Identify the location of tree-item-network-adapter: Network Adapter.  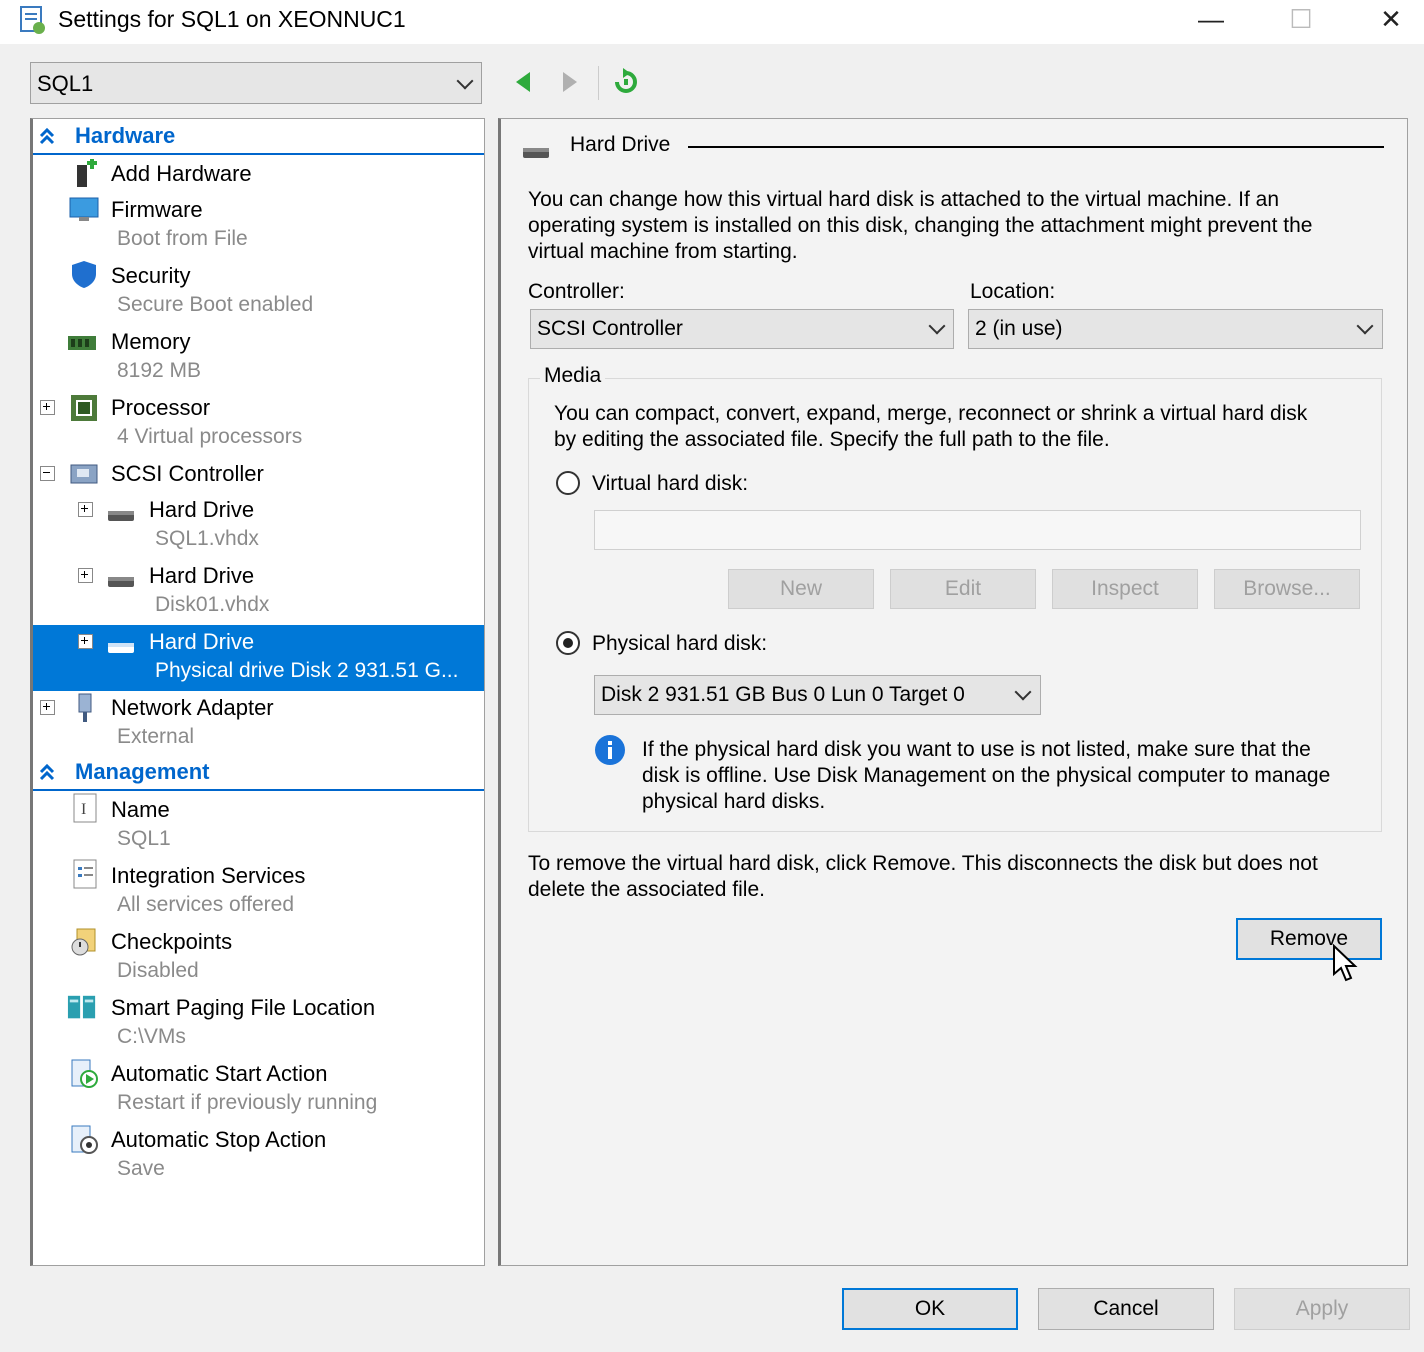
(192, 708).